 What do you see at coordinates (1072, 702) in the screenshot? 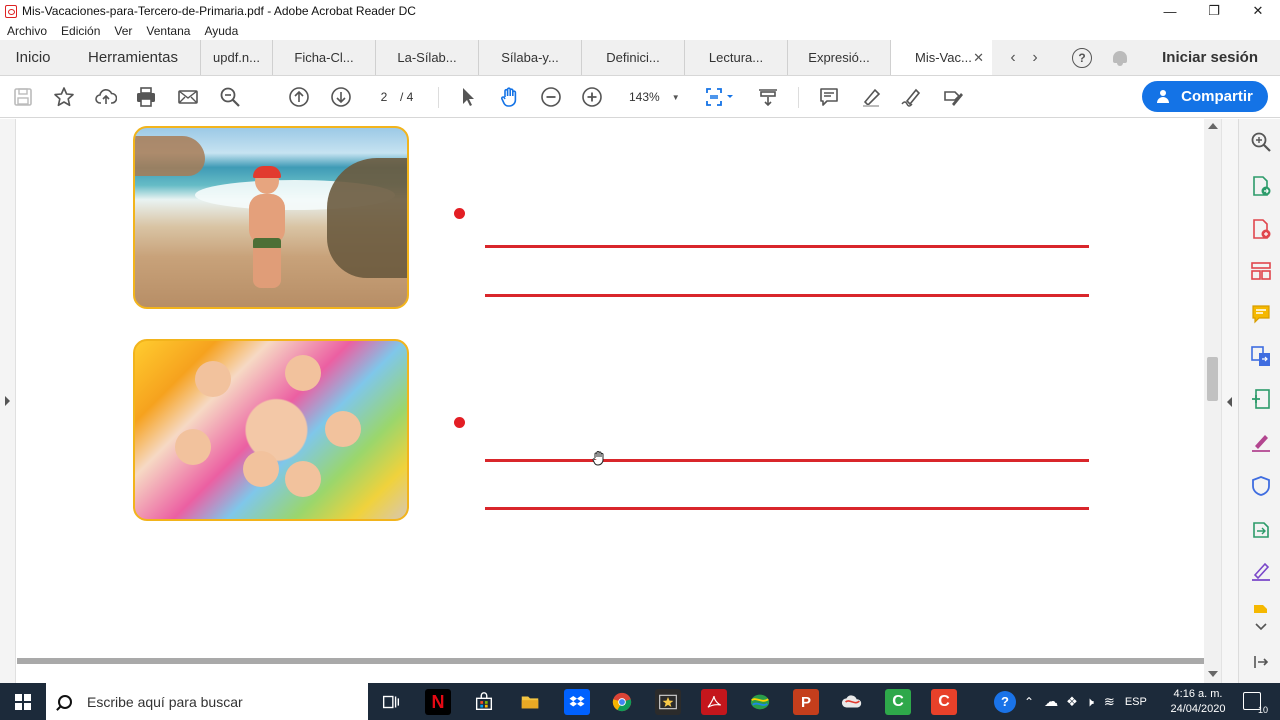
I see `dropbox-tray-icon: ❖` at bounding box center [1072, 702].